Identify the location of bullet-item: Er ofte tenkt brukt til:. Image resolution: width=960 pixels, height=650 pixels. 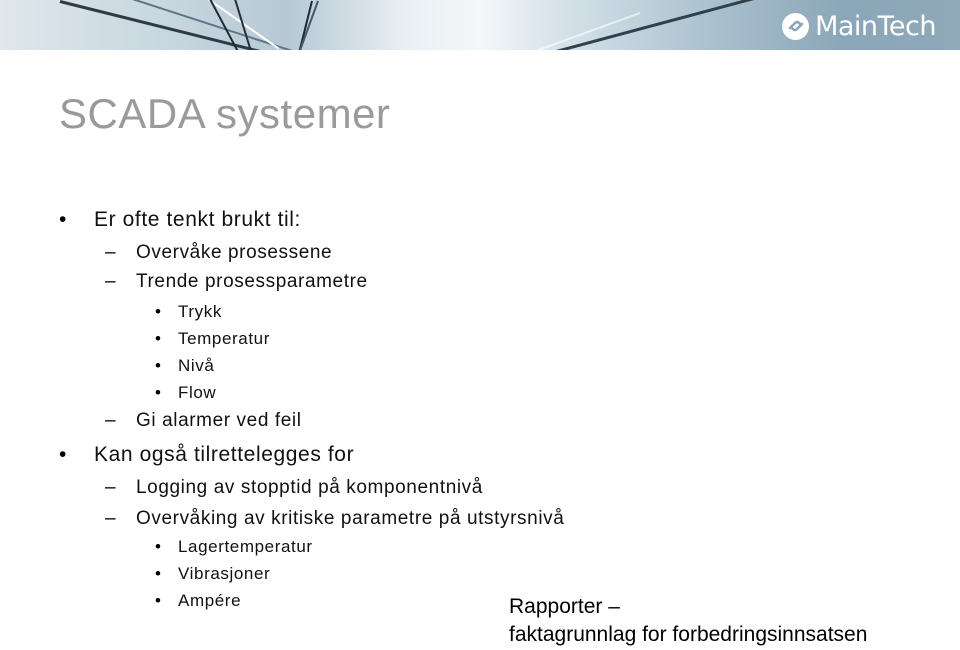
(197, 219).